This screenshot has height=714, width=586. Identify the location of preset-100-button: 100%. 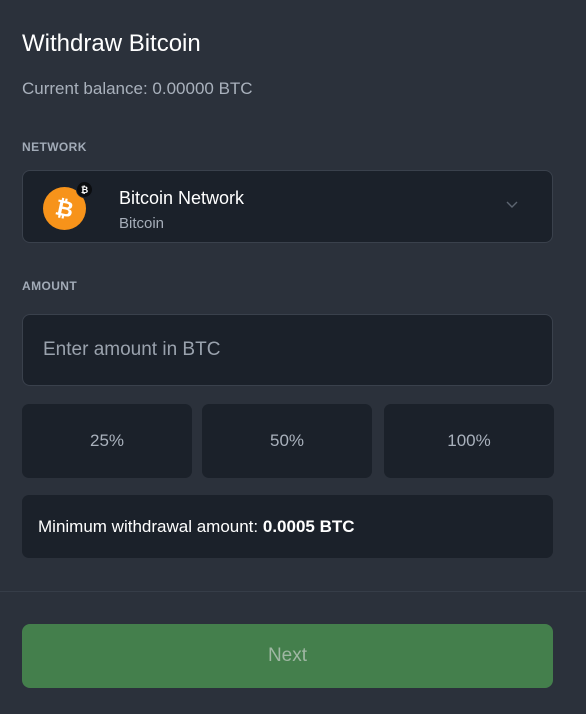
(469, 441).